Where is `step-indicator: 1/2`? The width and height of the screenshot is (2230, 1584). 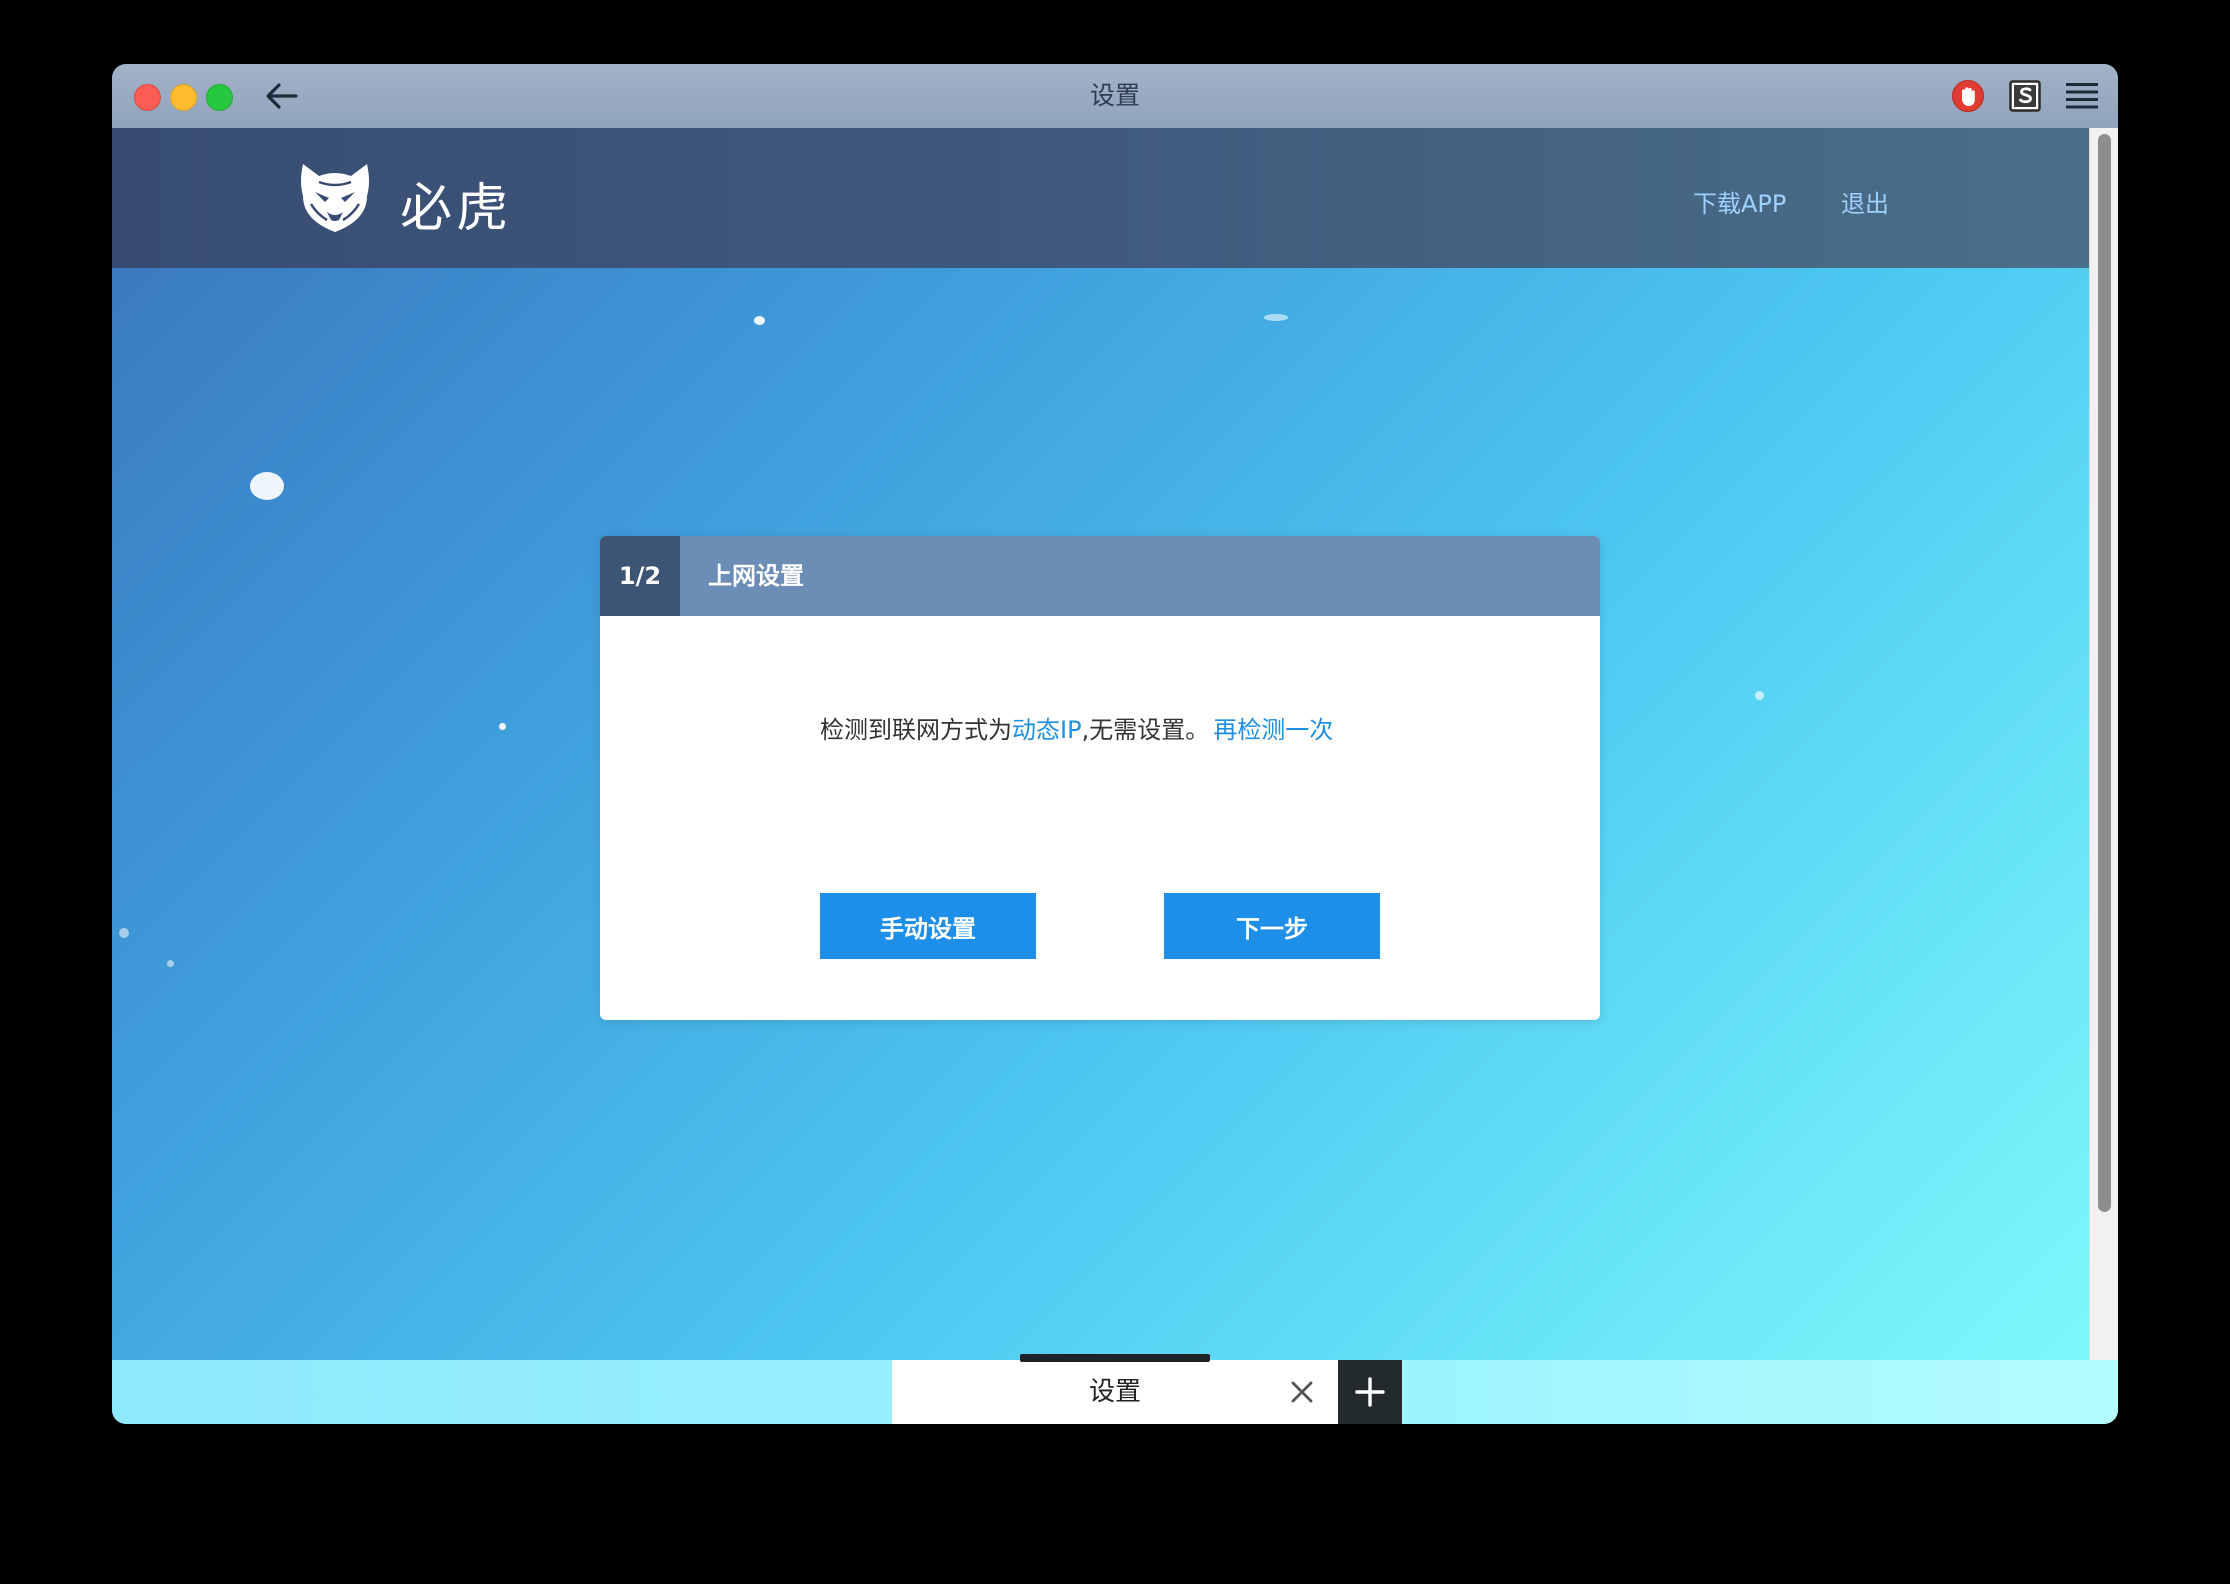
step-indicator: 1/2 is located at coordinates (640, 576).